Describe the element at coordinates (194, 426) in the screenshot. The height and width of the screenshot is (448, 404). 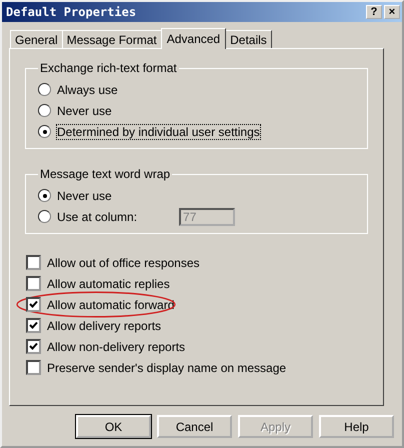
I see `dialog-button: Cancel` at that location.